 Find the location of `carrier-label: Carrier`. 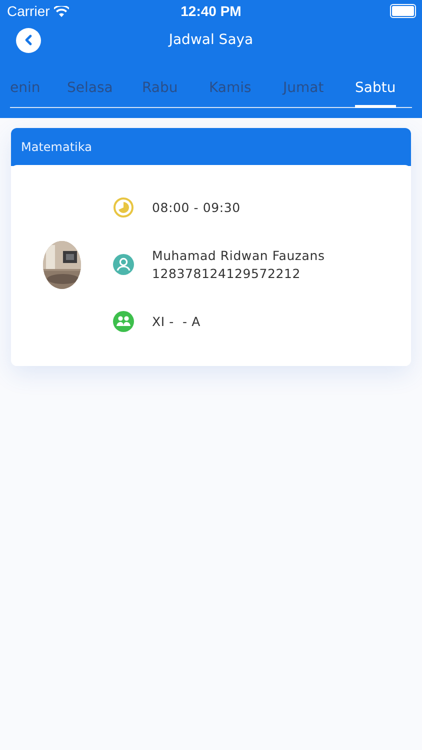

carrier-label: Carrier is located at coordinates (28, 11).